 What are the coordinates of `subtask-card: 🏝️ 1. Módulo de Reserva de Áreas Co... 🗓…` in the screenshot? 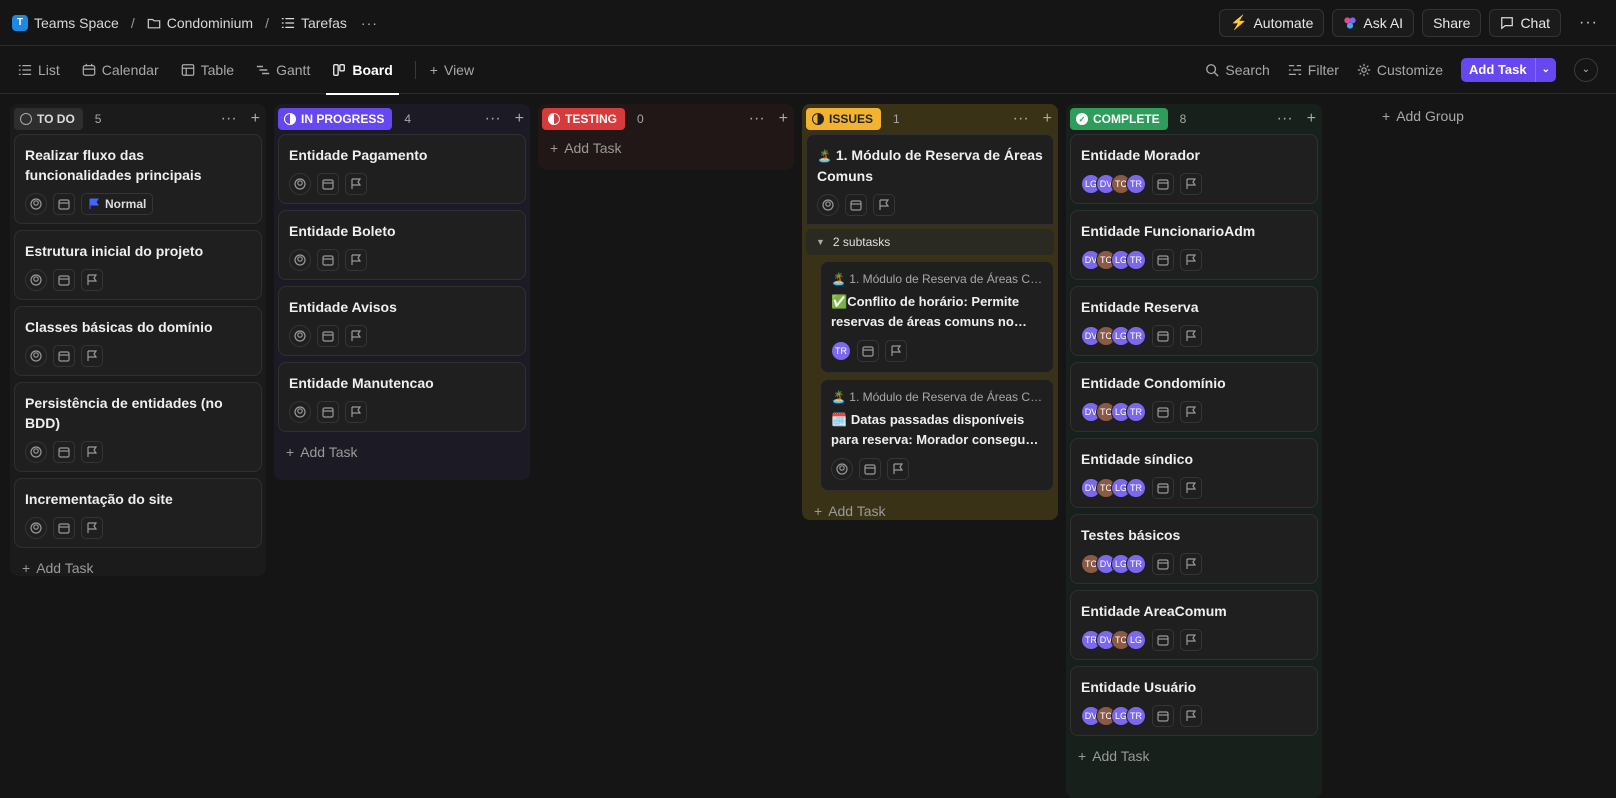 It's located at (937, 435).